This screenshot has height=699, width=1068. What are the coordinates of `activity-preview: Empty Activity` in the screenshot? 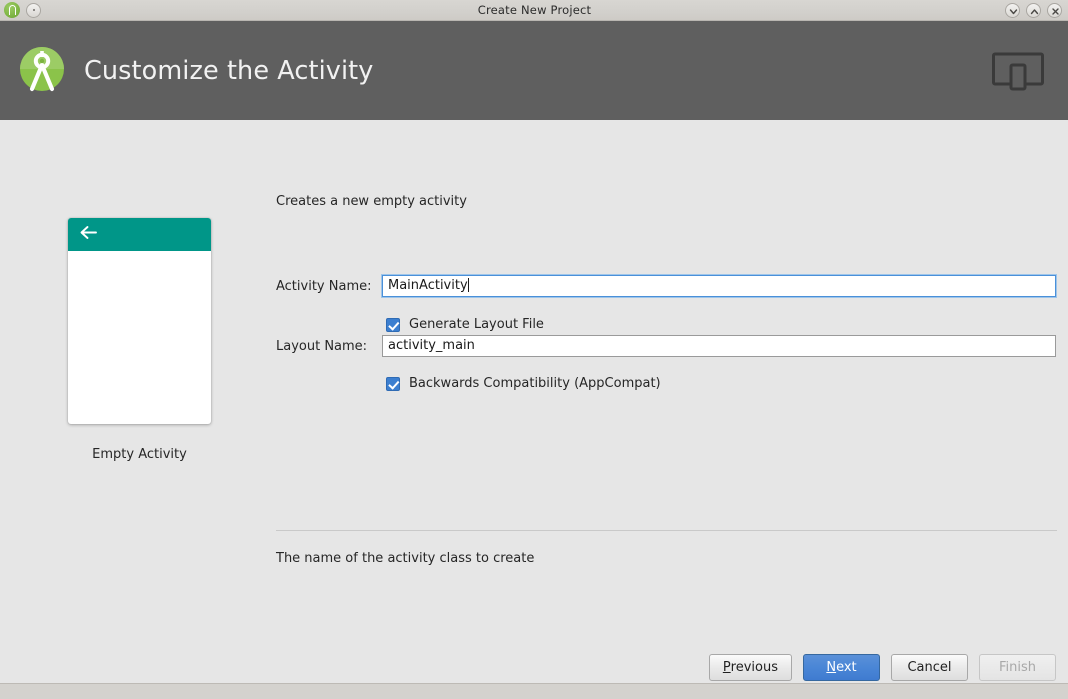 It's located at (139, 340).